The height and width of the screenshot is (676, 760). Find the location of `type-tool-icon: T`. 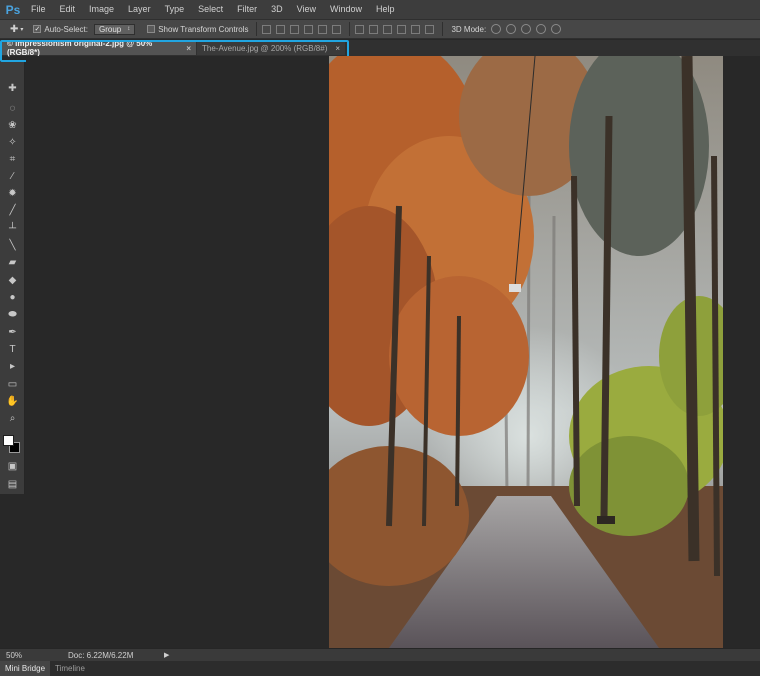

type-tool-icon: T is located at coordinates (12, 349).